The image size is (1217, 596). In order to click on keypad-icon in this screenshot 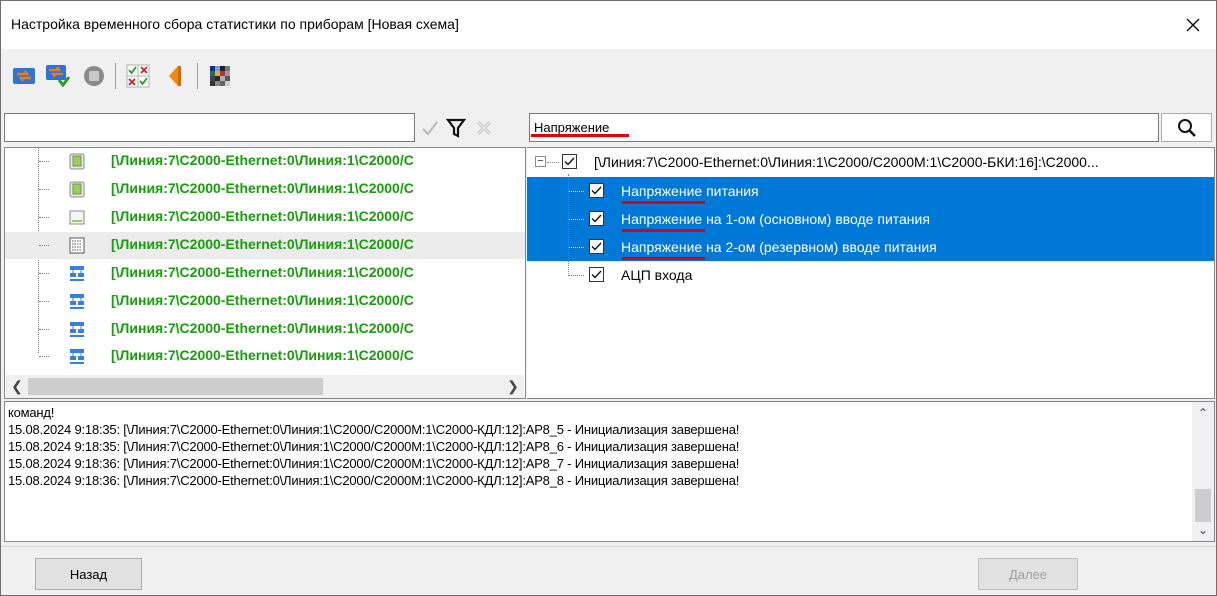, I will do `click(77, 245)`.